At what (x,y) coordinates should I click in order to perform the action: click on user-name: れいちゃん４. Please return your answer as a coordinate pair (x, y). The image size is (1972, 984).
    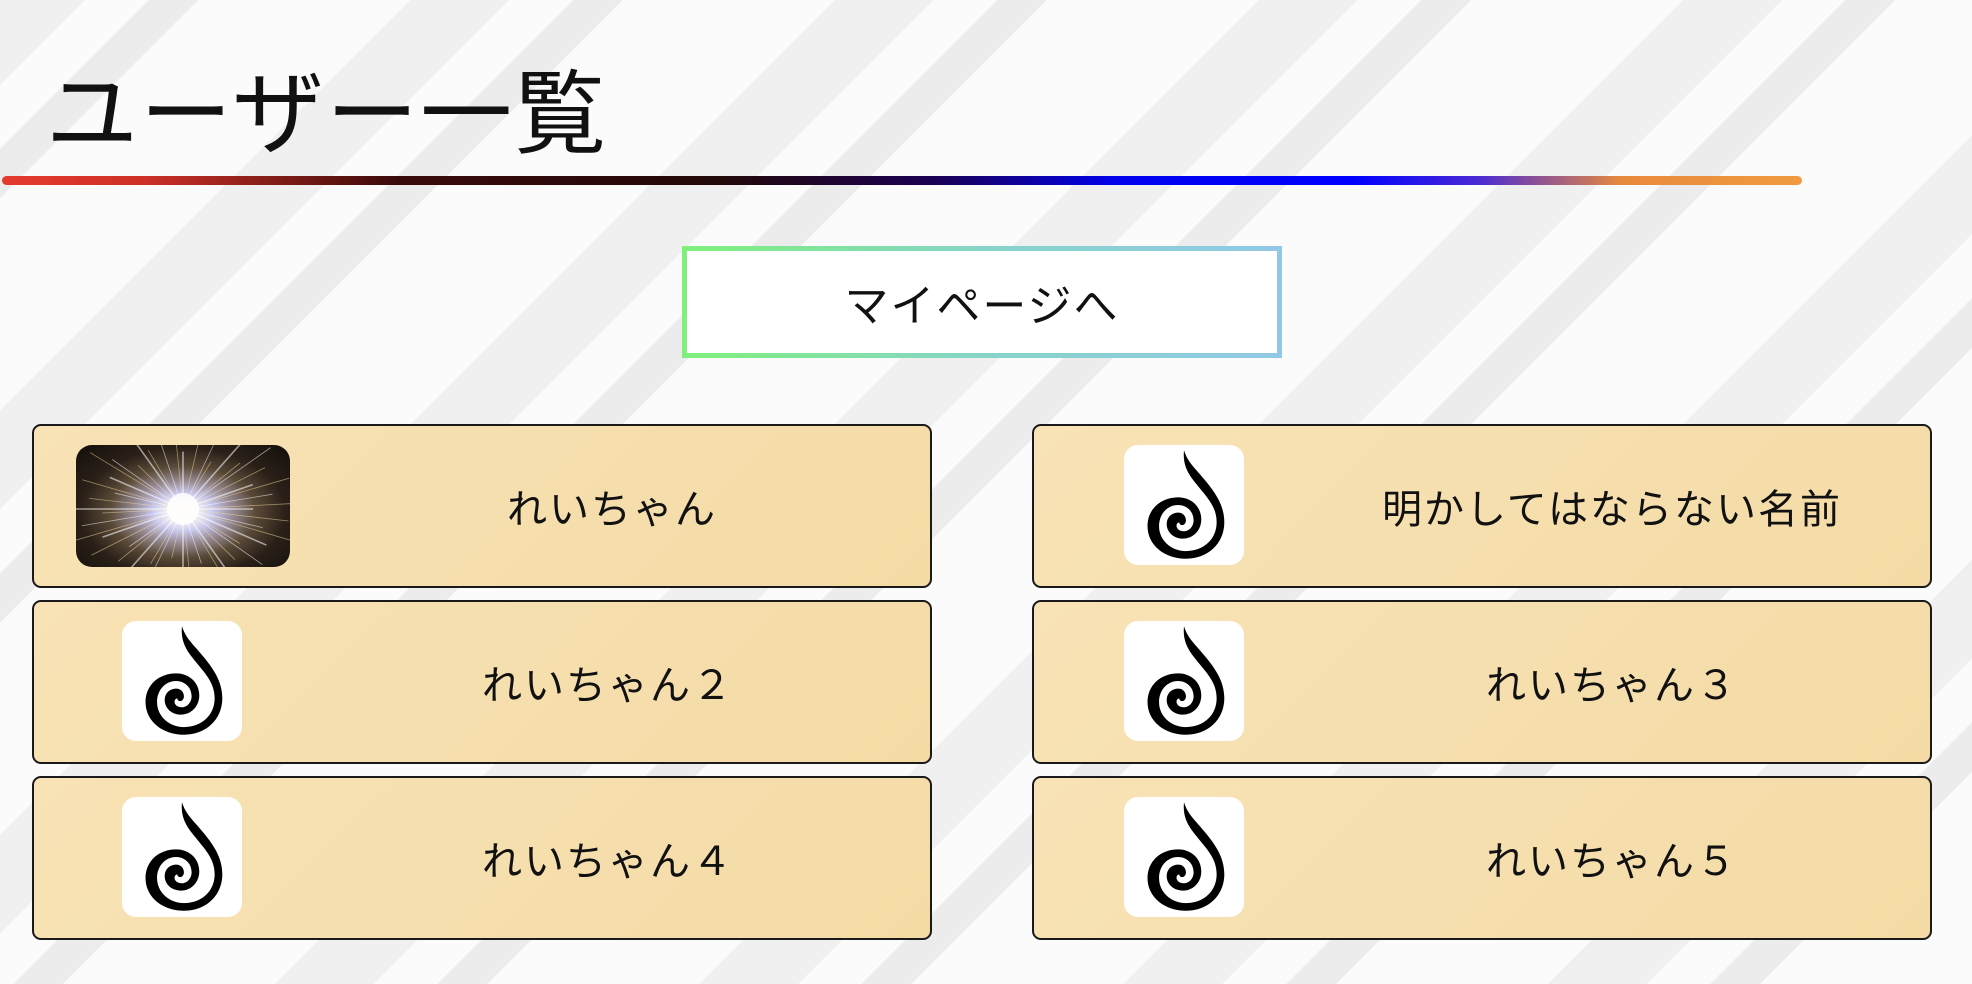
    Looking at the image, I should click on (608, 862).